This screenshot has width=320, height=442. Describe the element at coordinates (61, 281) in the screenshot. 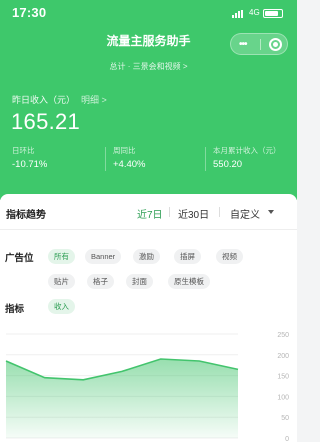

I see `chip-ad-preroll: 贴片` at that location.